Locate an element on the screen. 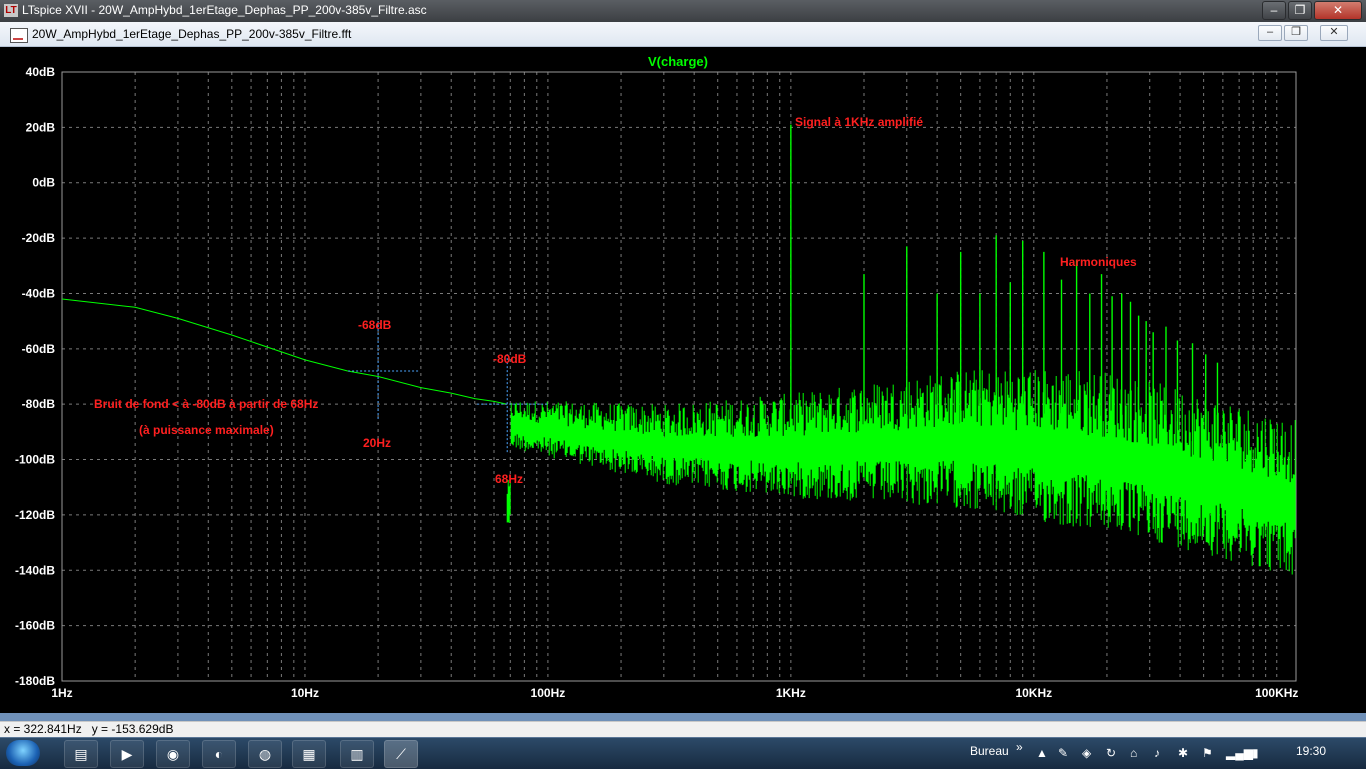  start-button-icon is located at coordinates (23, 753).